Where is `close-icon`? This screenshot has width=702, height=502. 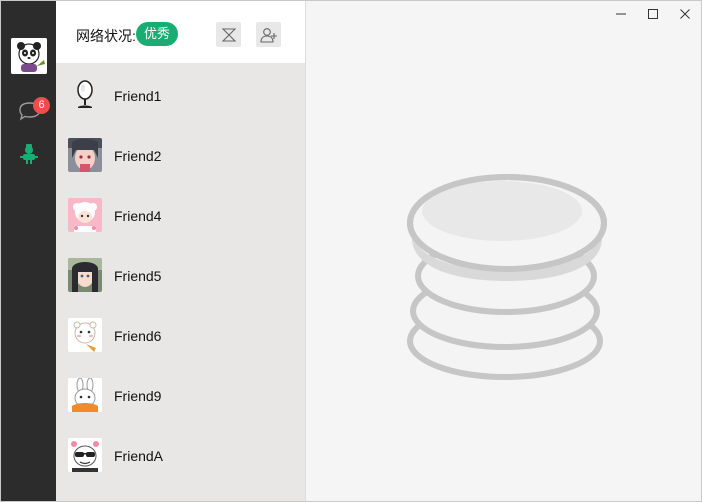 close-icon is located at coordinates (685, 14).